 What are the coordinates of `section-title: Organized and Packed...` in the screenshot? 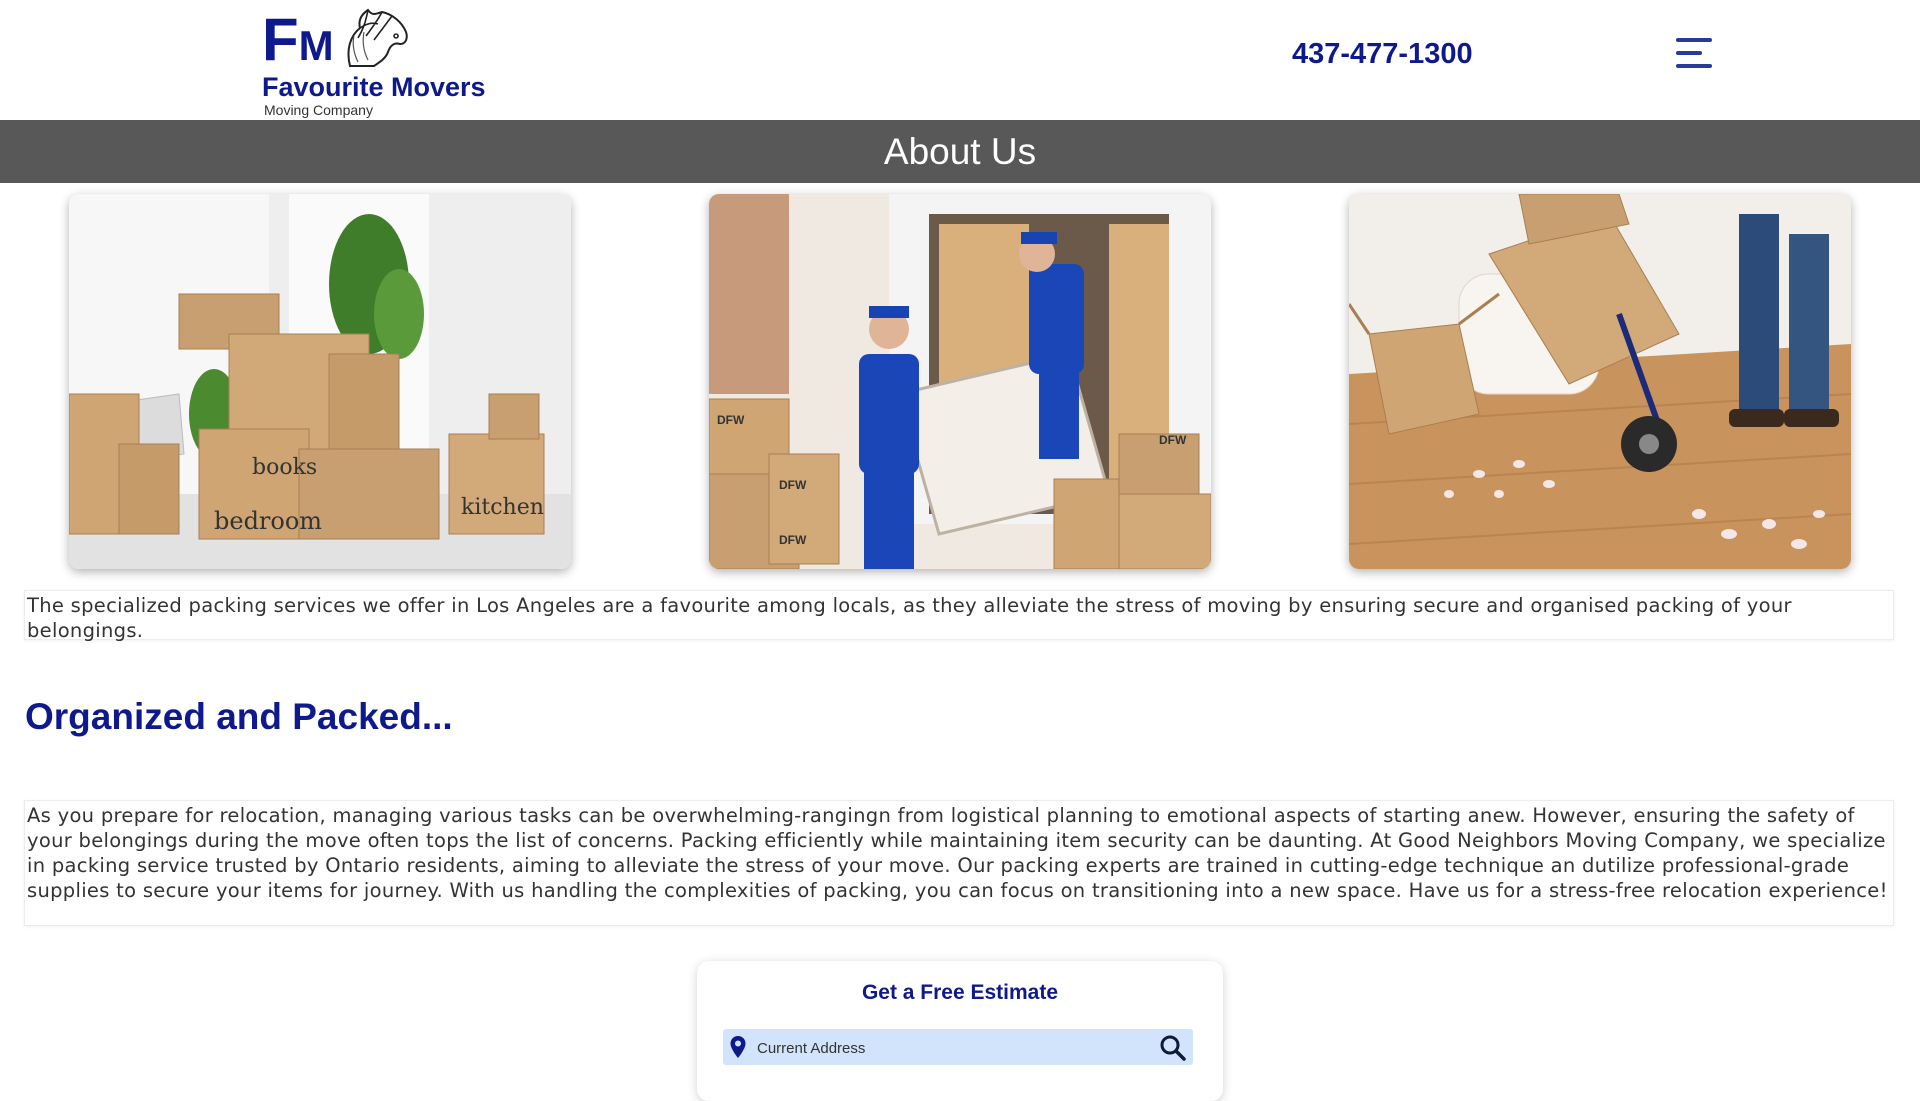 It's located at (239, 716).